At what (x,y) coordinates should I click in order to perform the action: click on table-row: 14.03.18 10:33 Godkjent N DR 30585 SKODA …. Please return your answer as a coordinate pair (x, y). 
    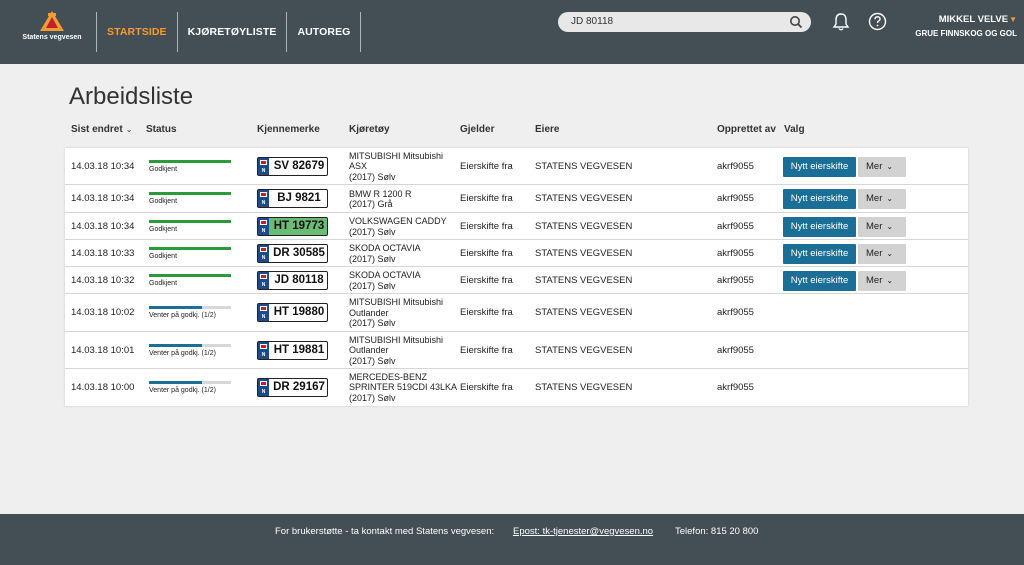
    Looking at the image, I should click on (516, 253).